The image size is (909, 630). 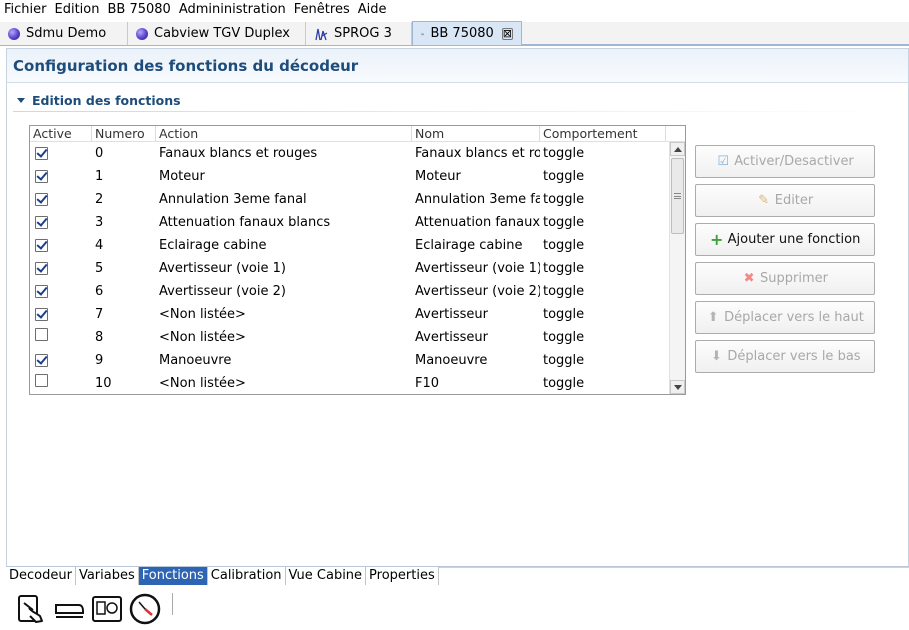 I want to click on cell-numero: 7, so click(x=99, y=314).